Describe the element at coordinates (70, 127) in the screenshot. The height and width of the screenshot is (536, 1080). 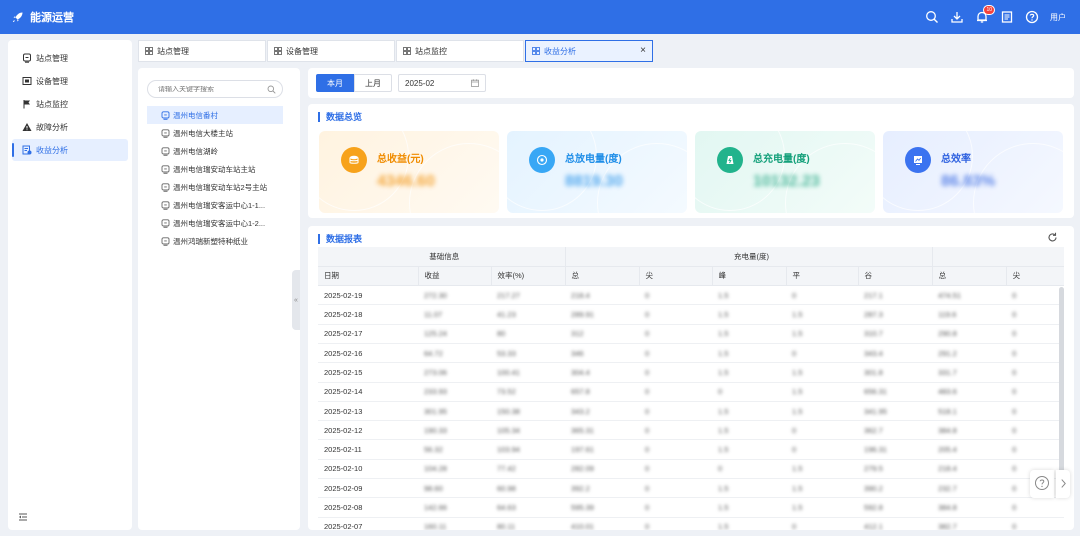
I see `menu-item-fault-analysis: 故障分析` at that location.